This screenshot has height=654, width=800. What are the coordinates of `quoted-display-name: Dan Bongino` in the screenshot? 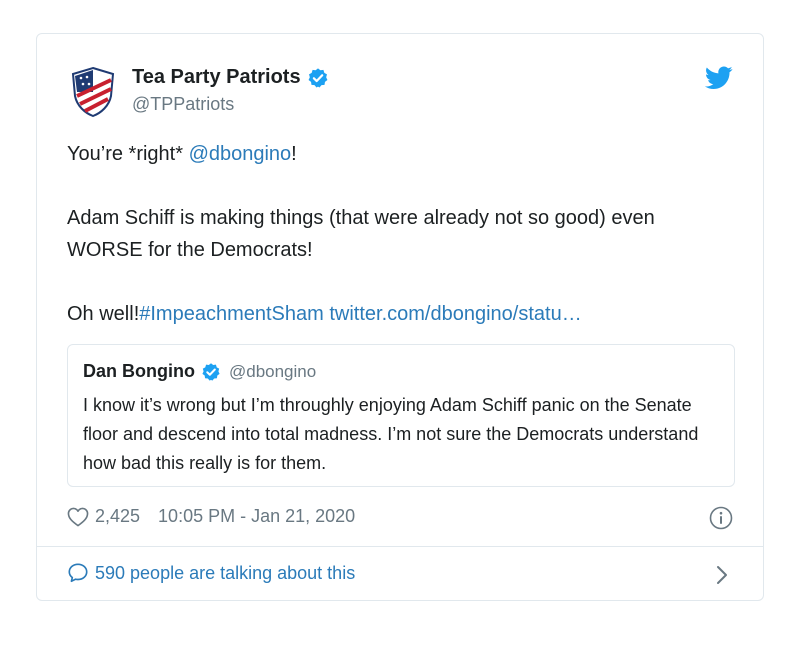 It's located at (139, 371).